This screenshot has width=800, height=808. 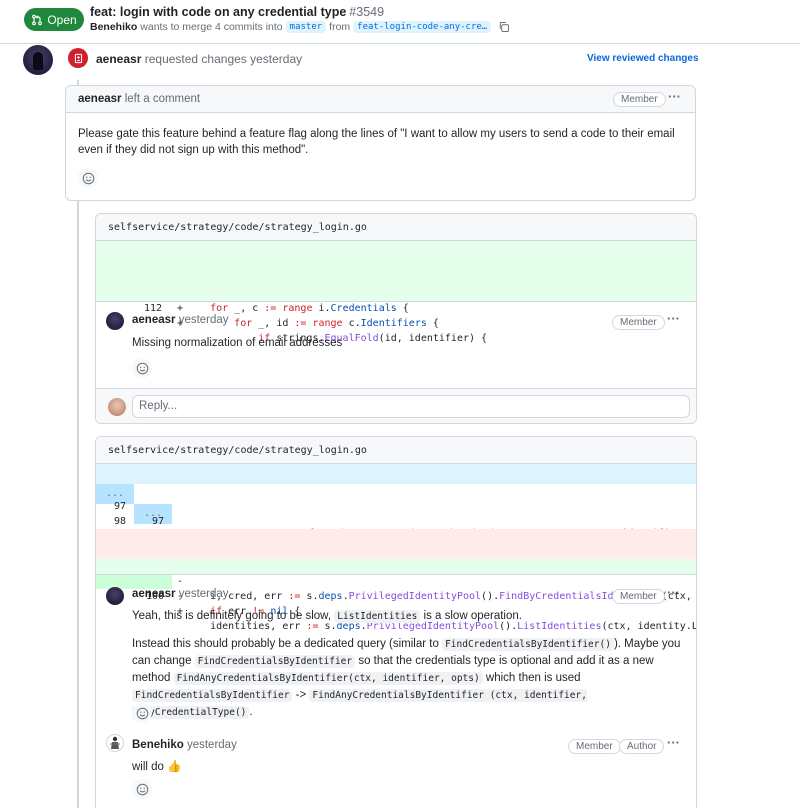 What do you see at coordinates (113, 27) in the screenshot?
I see `pr-author-link: Benehiko` at bounding box center [113, 27].